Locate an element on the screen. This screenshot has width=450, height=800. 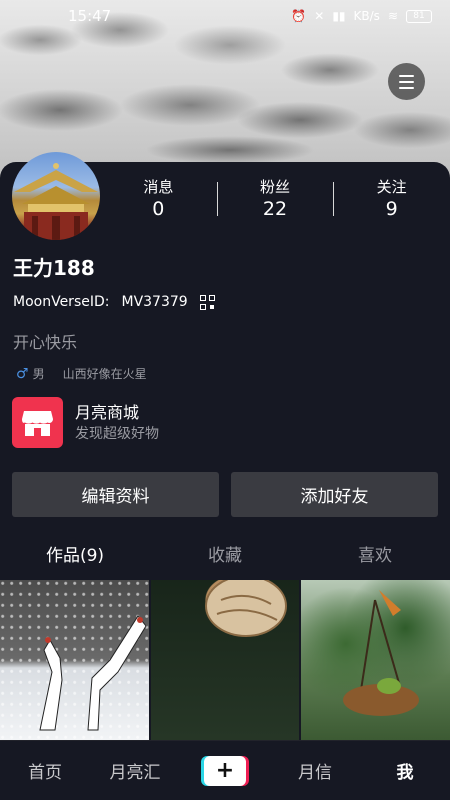
profile-stats: 消息 0 粉丝 22 关注 9 is located at coordinates (275, 200).